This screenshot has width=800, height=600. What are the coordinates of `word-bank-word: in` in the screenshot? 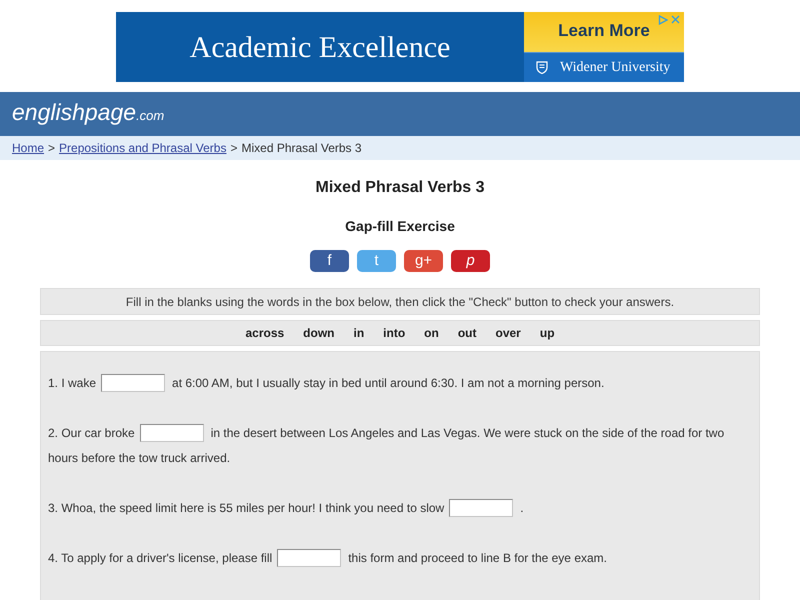 It's located at (359, 333).